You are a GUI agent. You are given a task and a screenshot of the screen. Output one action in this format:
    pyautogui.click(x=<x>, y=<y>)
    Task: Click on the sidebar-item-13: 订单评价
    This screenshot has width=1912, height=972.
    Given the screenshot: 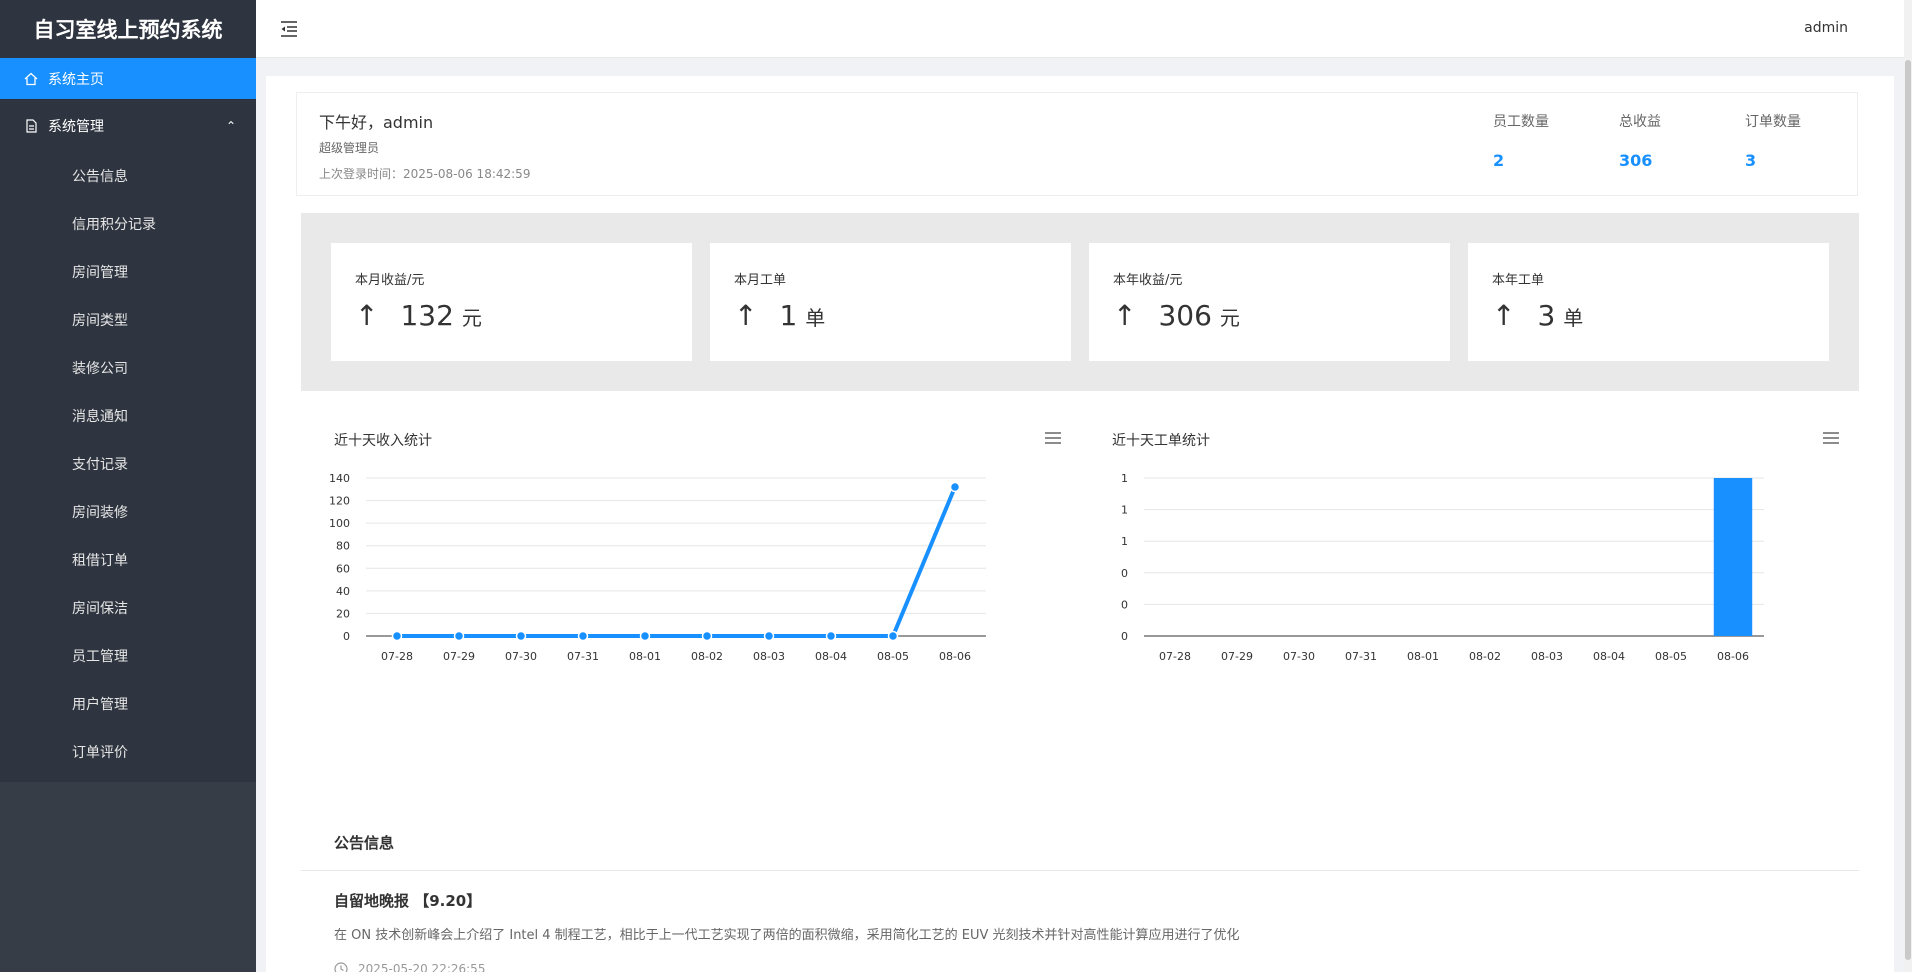 What is the action you would take?
    pyautogui.click(x=128, y=752)
    